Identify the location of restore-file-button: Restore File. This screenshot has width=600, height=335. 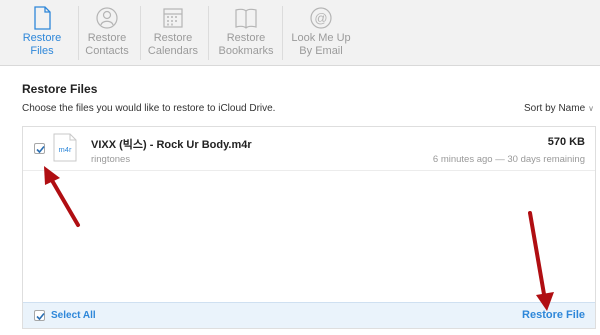
(553, 315).